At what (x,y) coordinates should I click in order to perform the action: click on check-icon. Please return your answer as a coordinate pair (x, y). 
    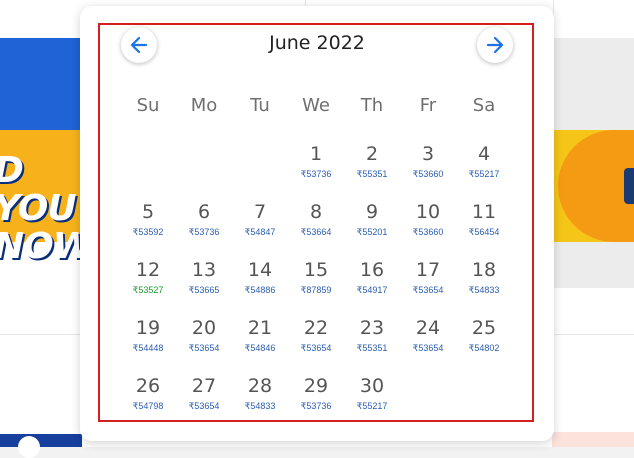
    Looking at the image, I should click on (29, 447).